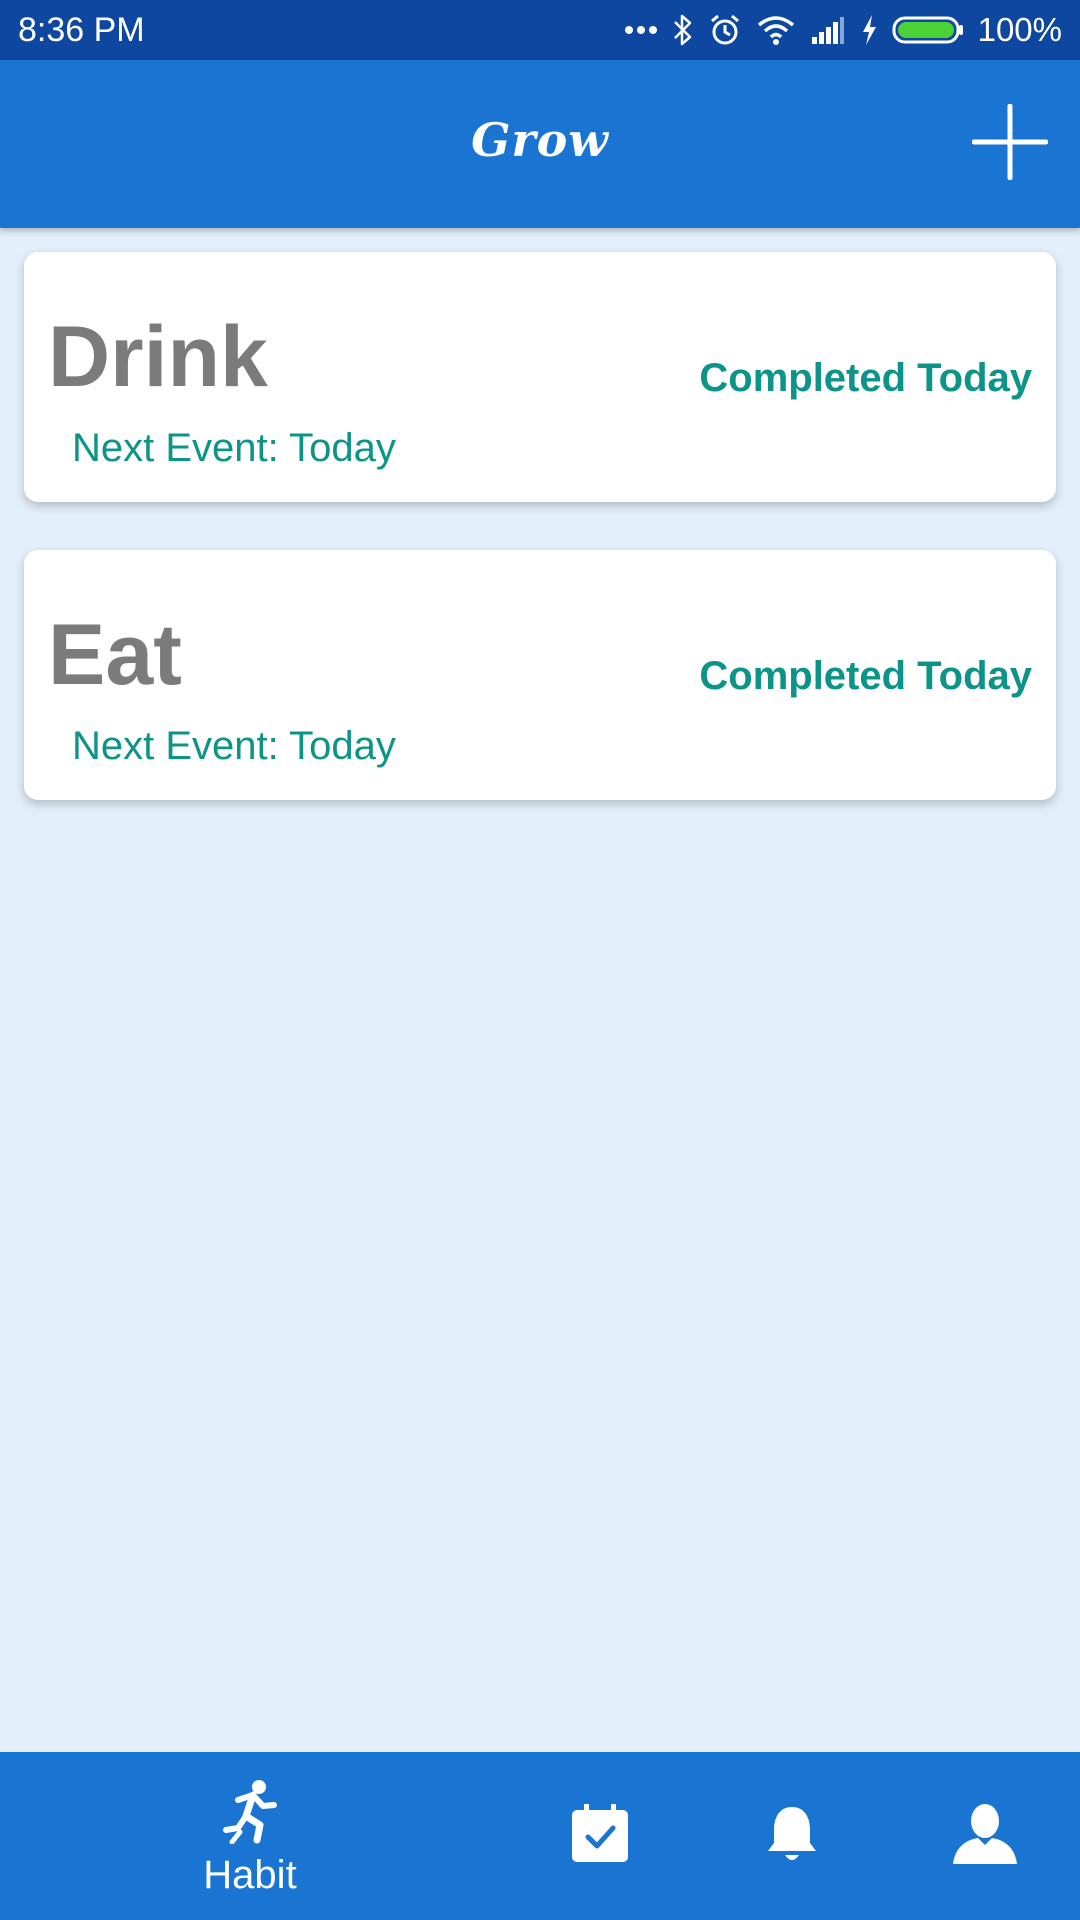 The height and width of the screenshot is (1920, 1080). I want to click on alarm-icon, so click(725, 30).